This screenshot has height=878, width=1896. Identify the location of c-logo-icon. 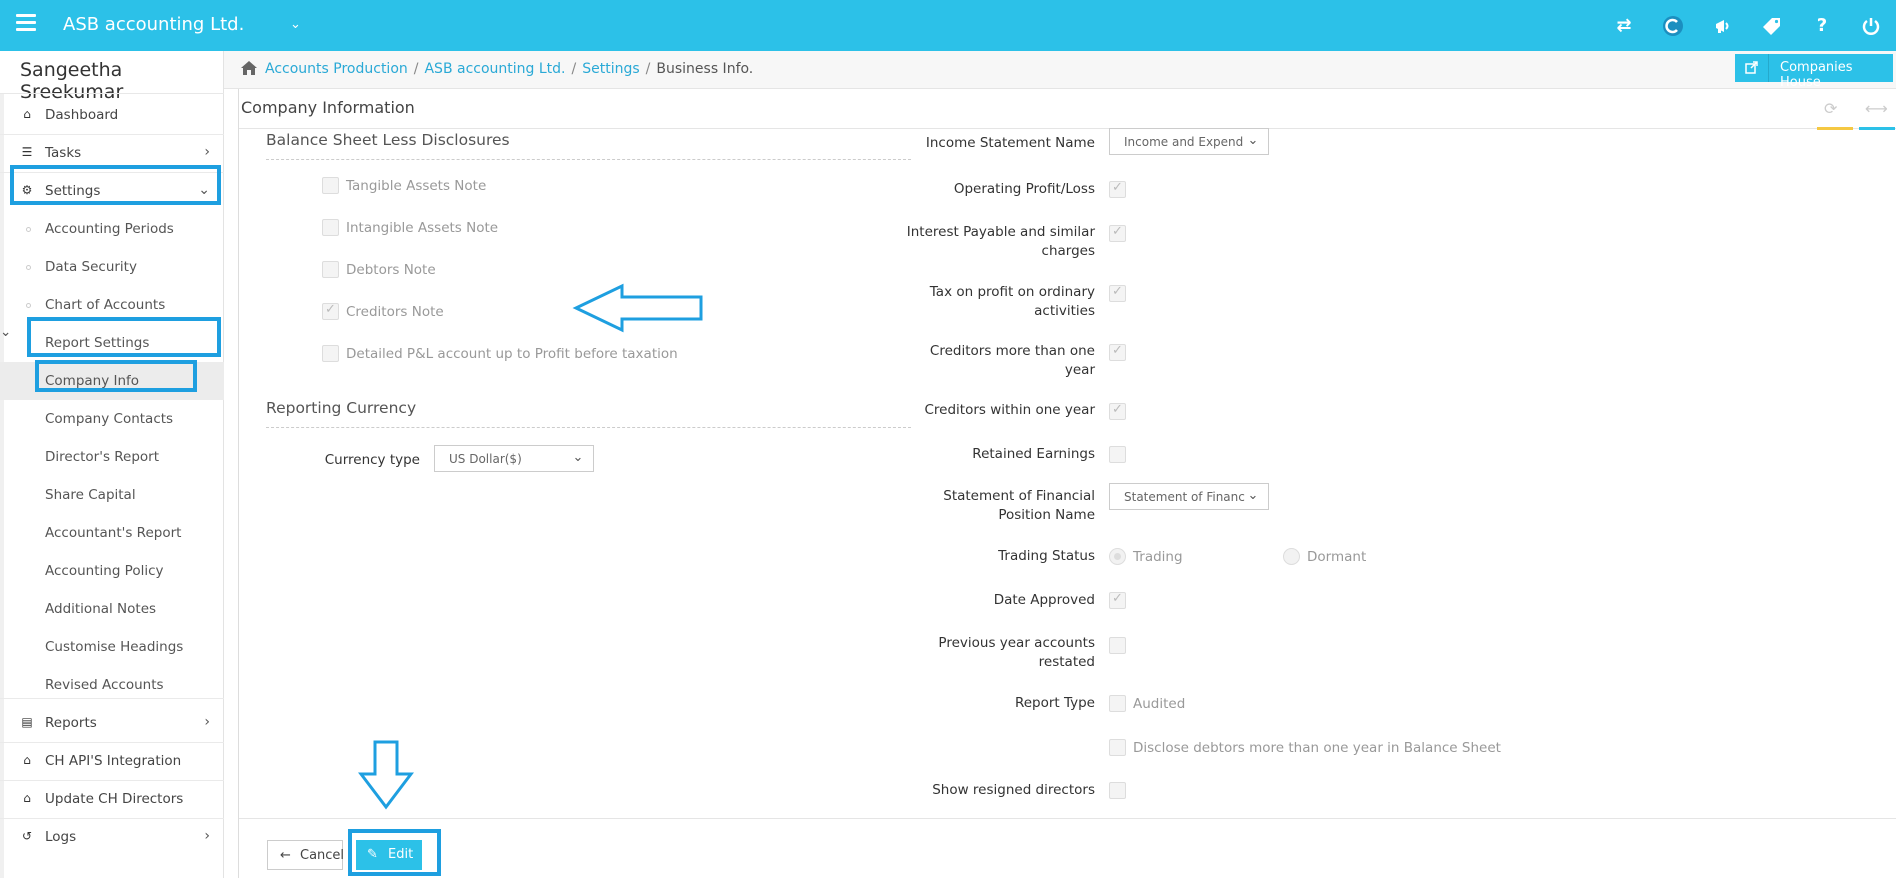
(1673, 26).